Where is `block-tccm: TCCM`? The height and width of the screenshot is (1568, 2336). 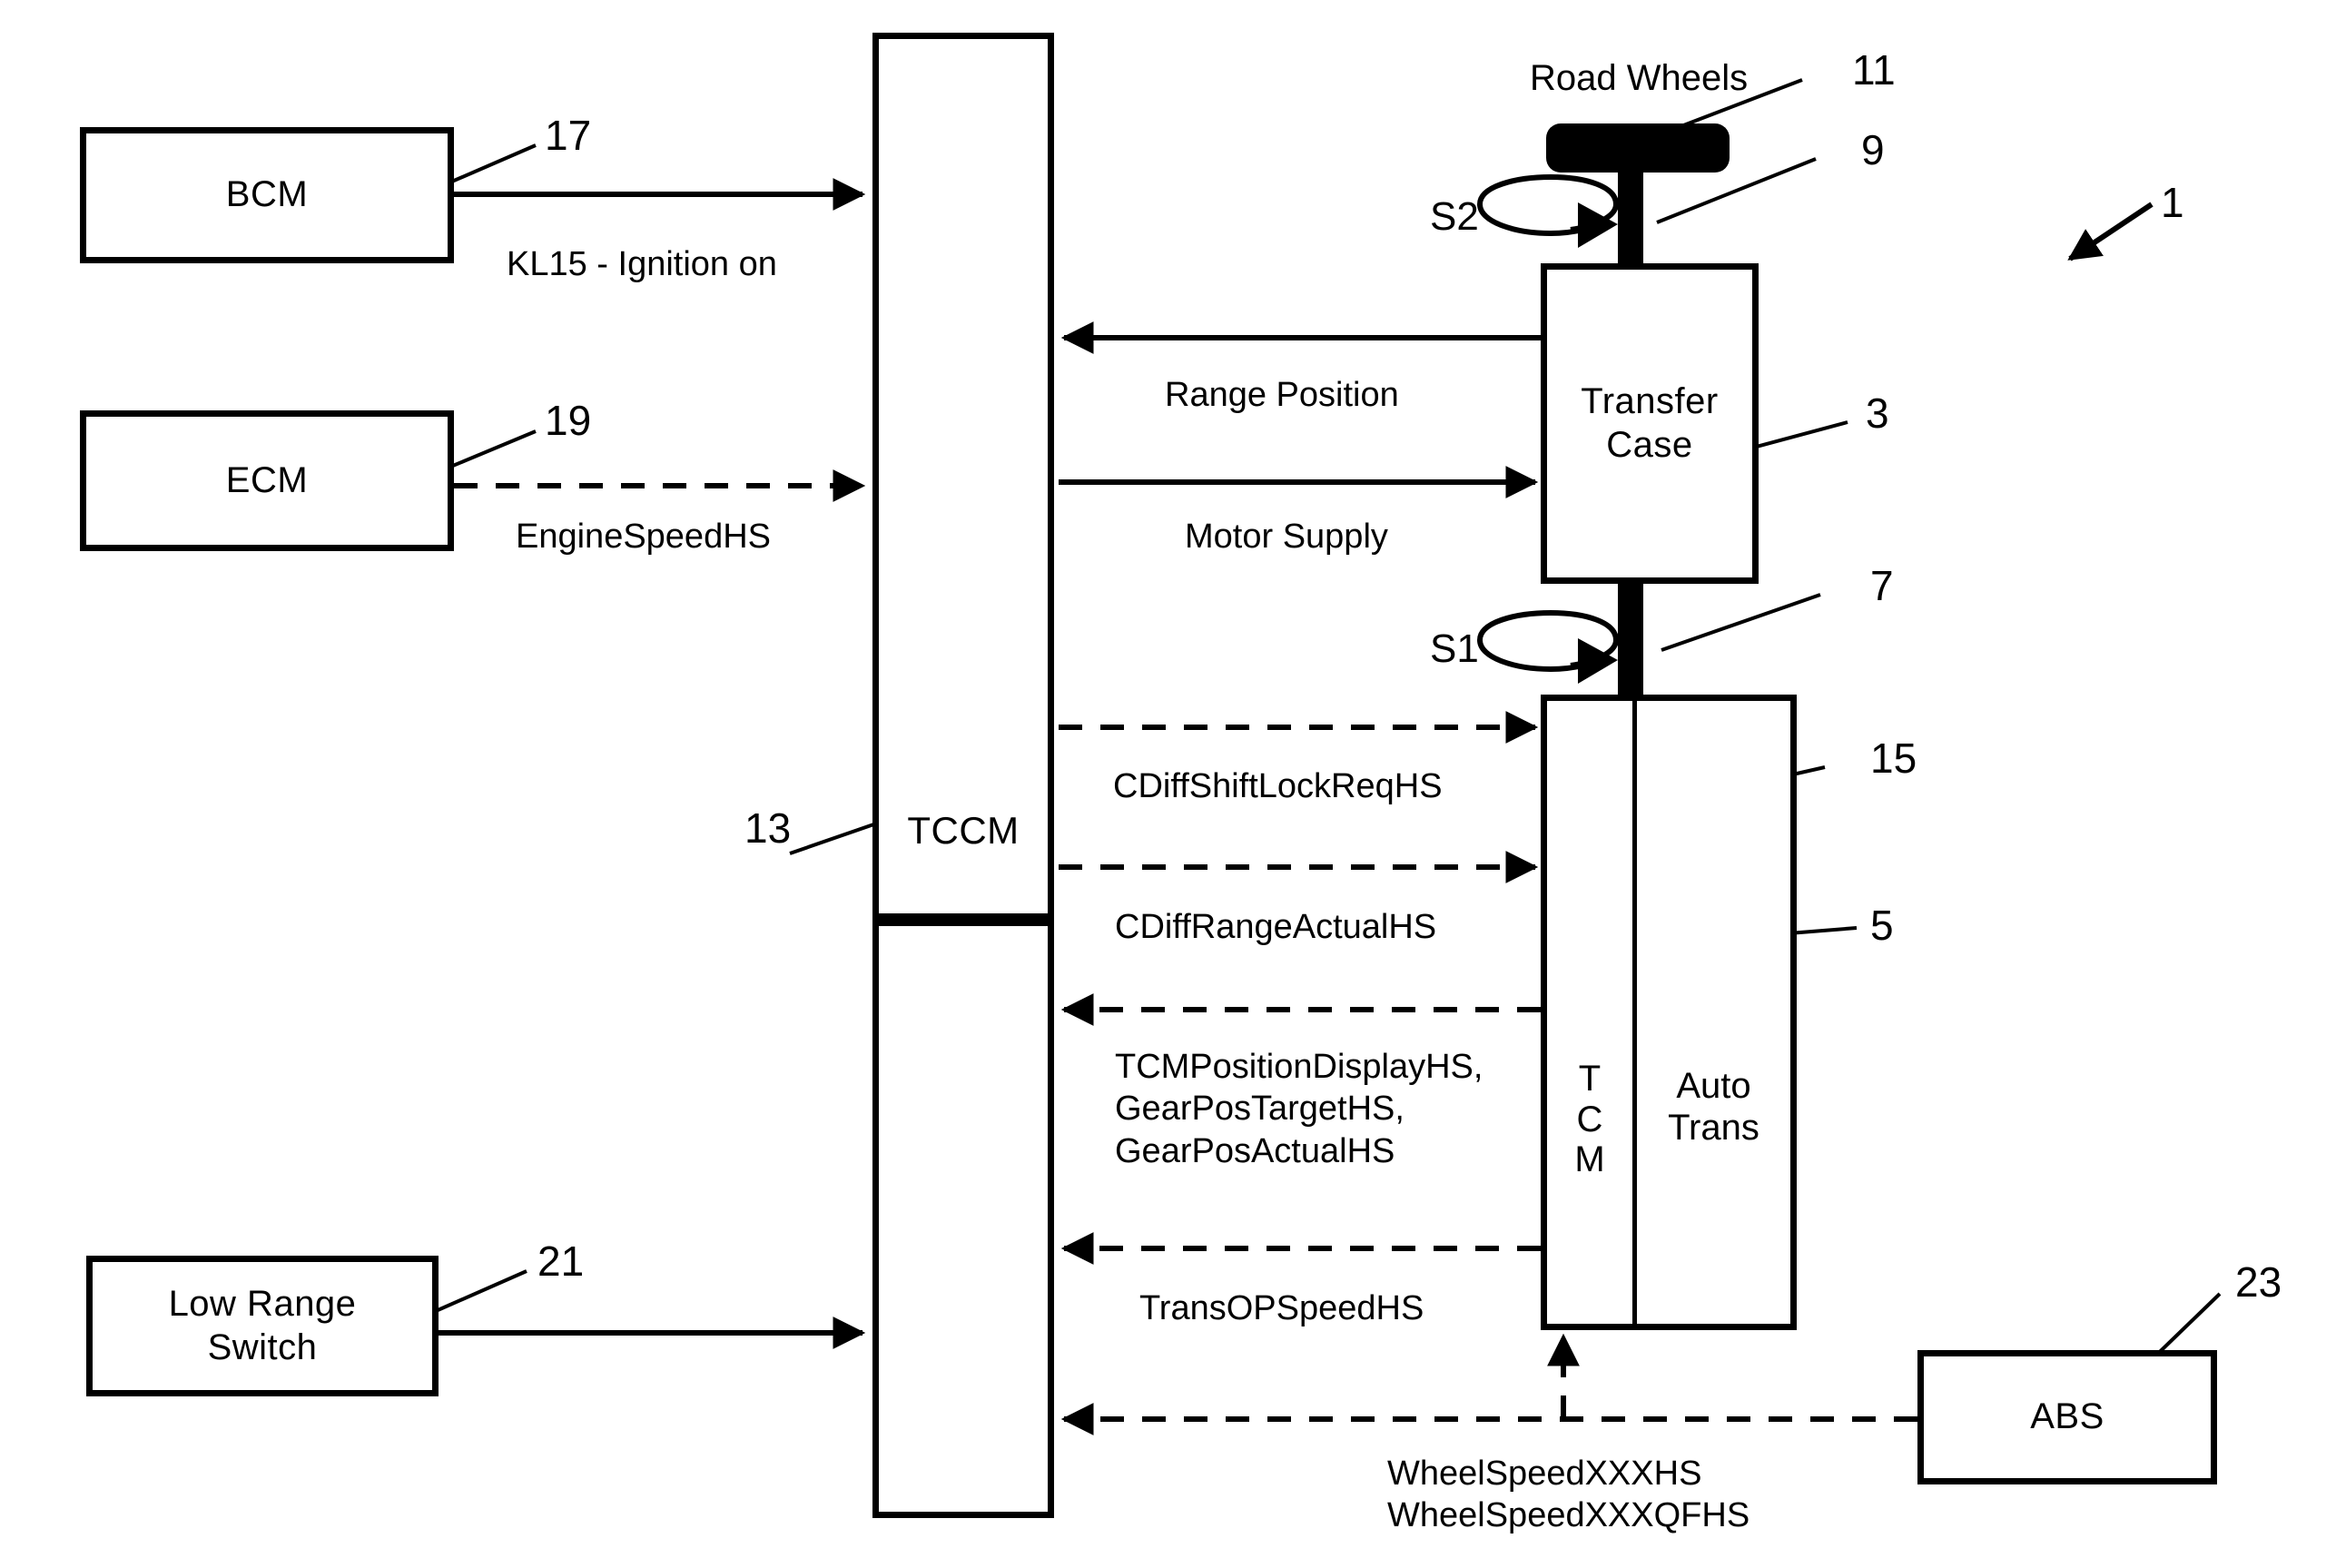 block-tccm: TCCM is located at coordinates (963, 476).